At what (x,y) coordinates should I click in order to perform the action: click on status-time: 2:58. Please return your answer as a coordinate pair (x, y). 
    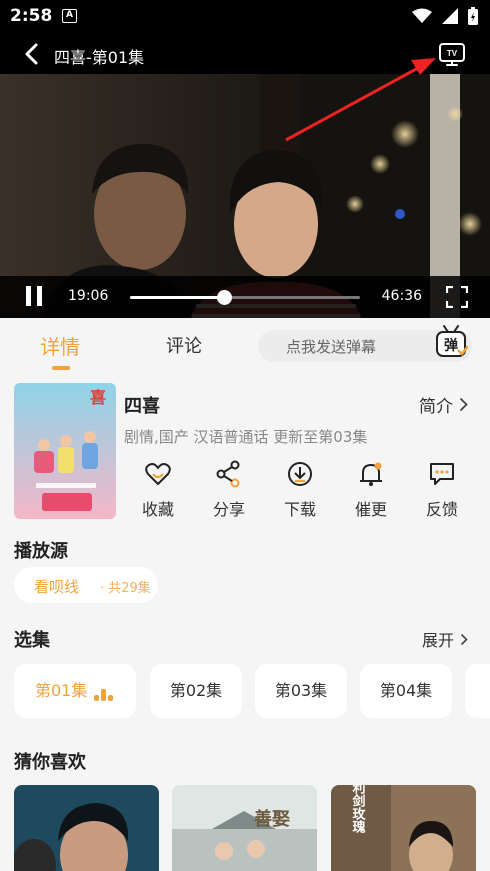
    Looking at the image, I should click on (31, 16).